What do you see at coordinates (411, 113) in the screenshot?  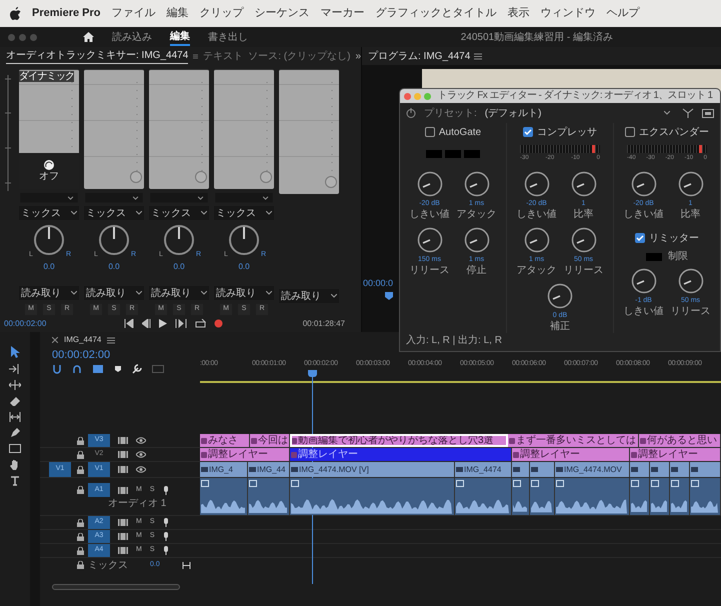 I see `power-icon` at bounding box center [411, 113].